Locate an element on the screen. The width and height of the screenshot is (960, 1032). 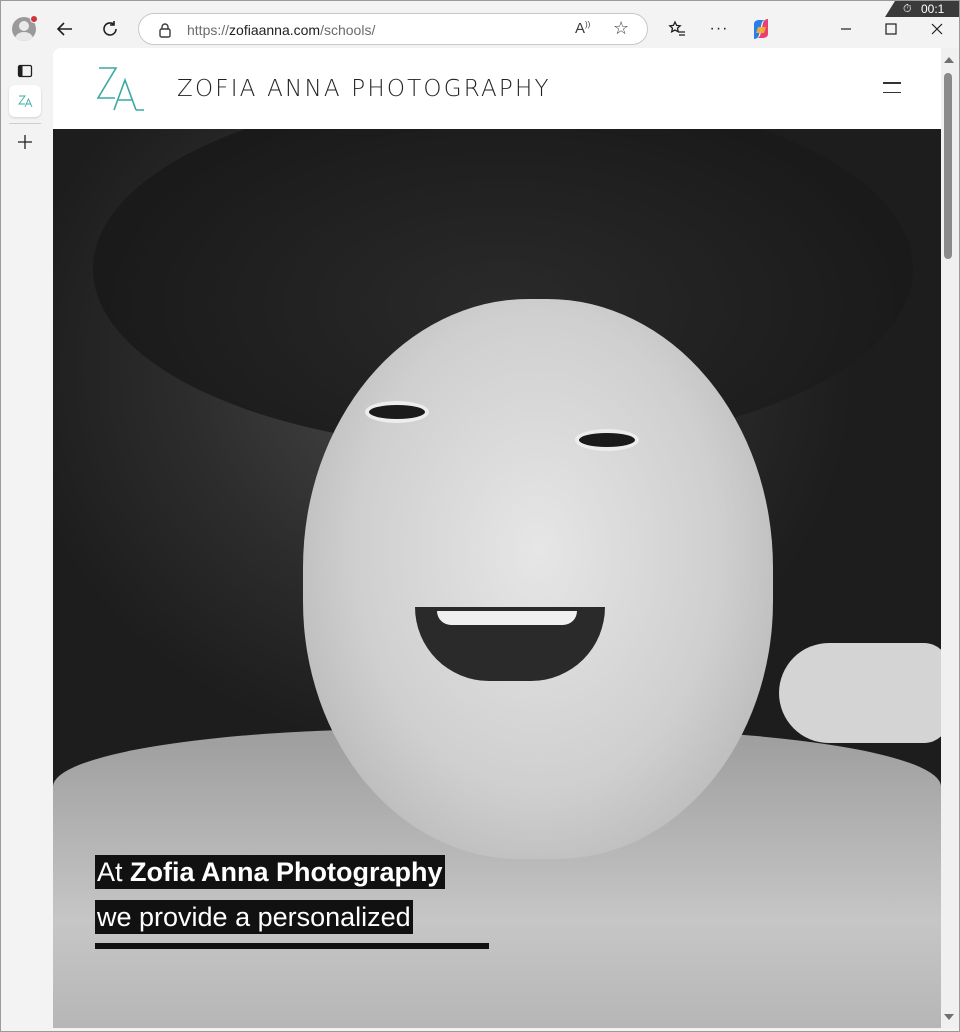
maximize-icon is located at coordinates (891, 29).